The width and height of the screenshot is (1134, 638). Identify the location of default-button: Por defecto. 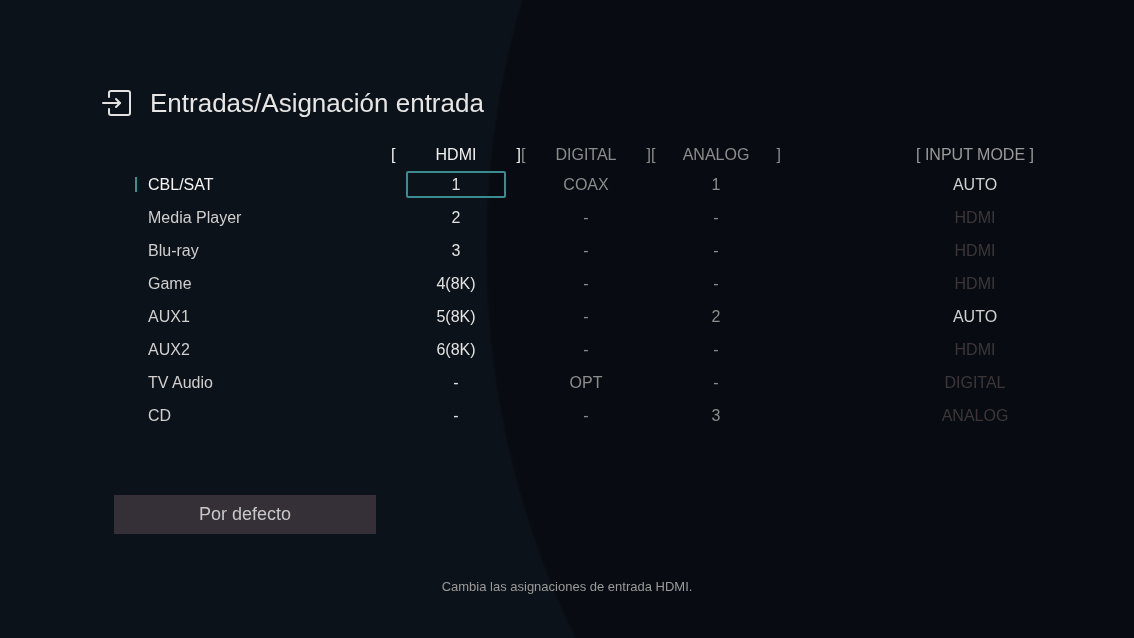
(245, 514).